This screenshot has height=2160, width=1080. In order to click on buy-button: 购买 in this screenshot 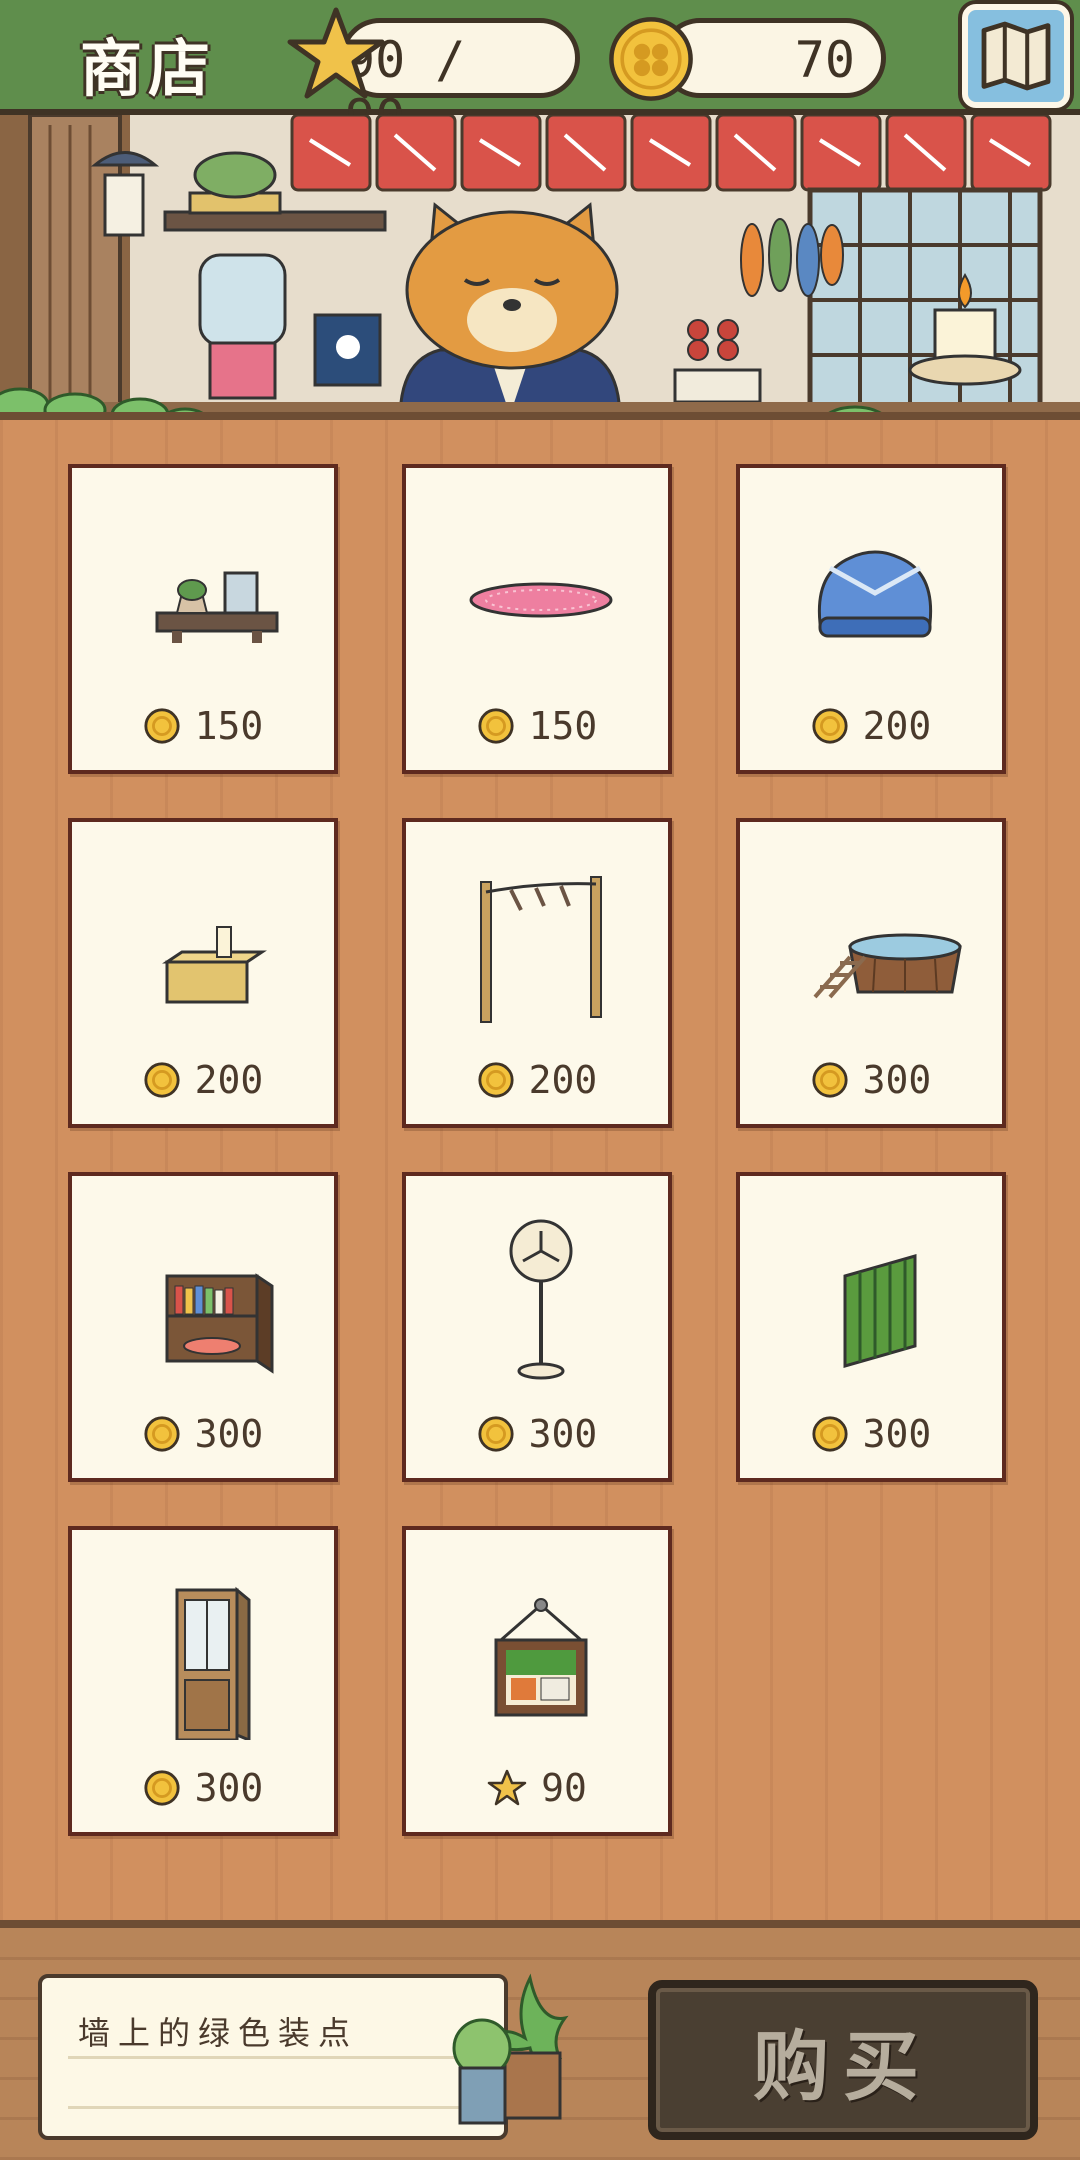, I will do `click(843, 2060)`.